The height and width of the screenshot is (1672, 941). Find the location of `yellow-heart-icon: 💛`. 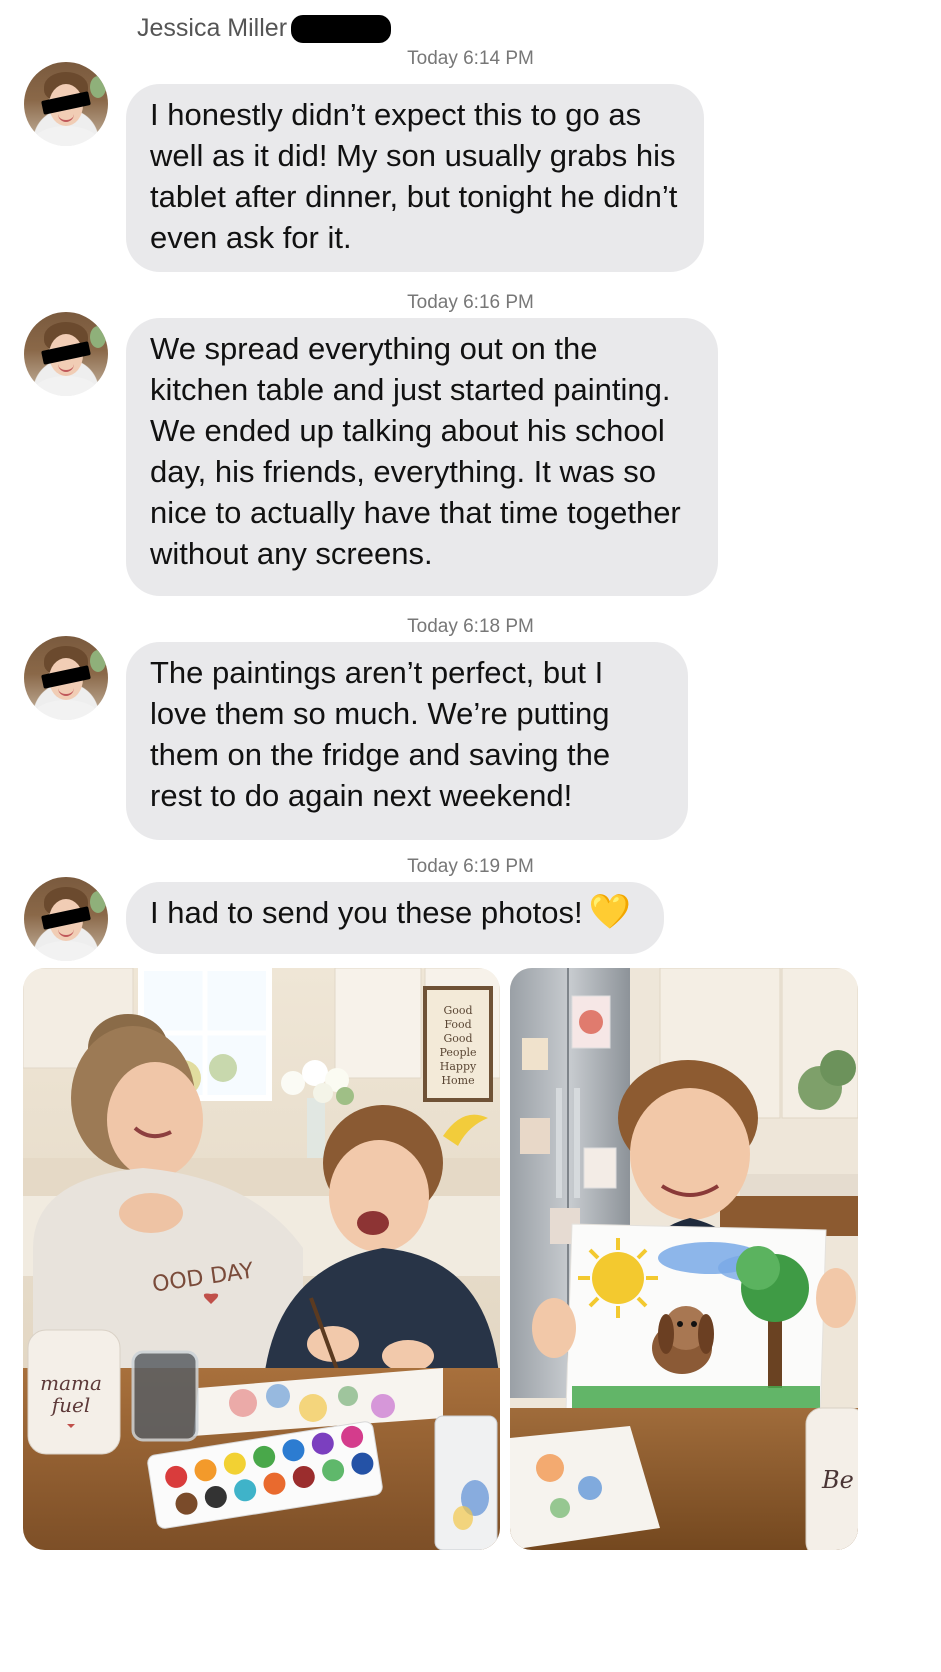

yellow-heart-icon: 💛 is located at coordinates (609, 912).